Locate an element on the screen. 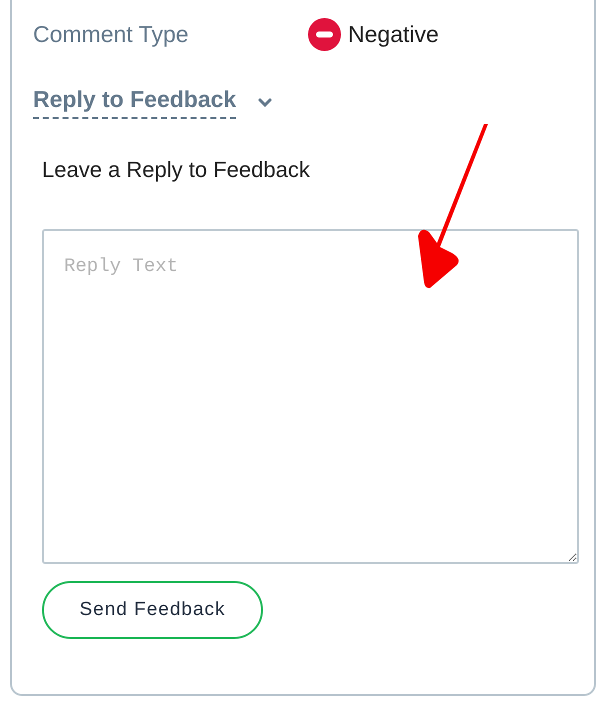 This screenshot has height=714, width=614. minus-circle-icon is located at coordinates (324, 34).